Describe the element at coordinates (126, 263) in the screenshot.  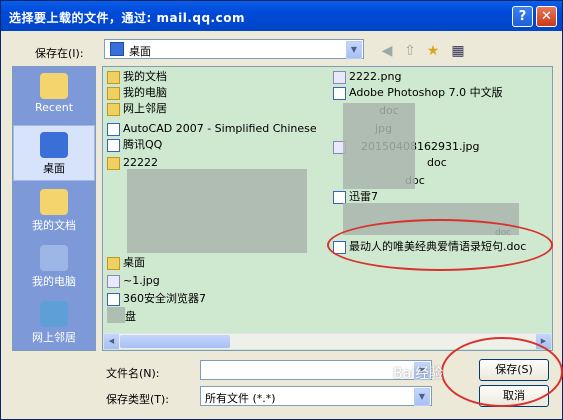
I see `list-item: 桌面` at that location.